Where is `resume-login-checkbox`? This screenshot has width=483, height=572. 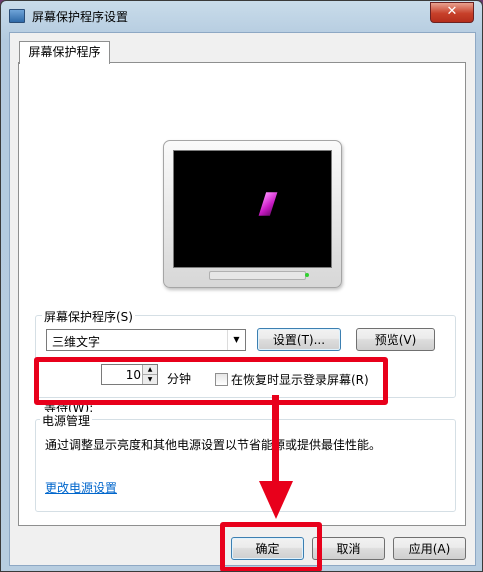 resume-login-checkbox is located at coordinates (221, 379).